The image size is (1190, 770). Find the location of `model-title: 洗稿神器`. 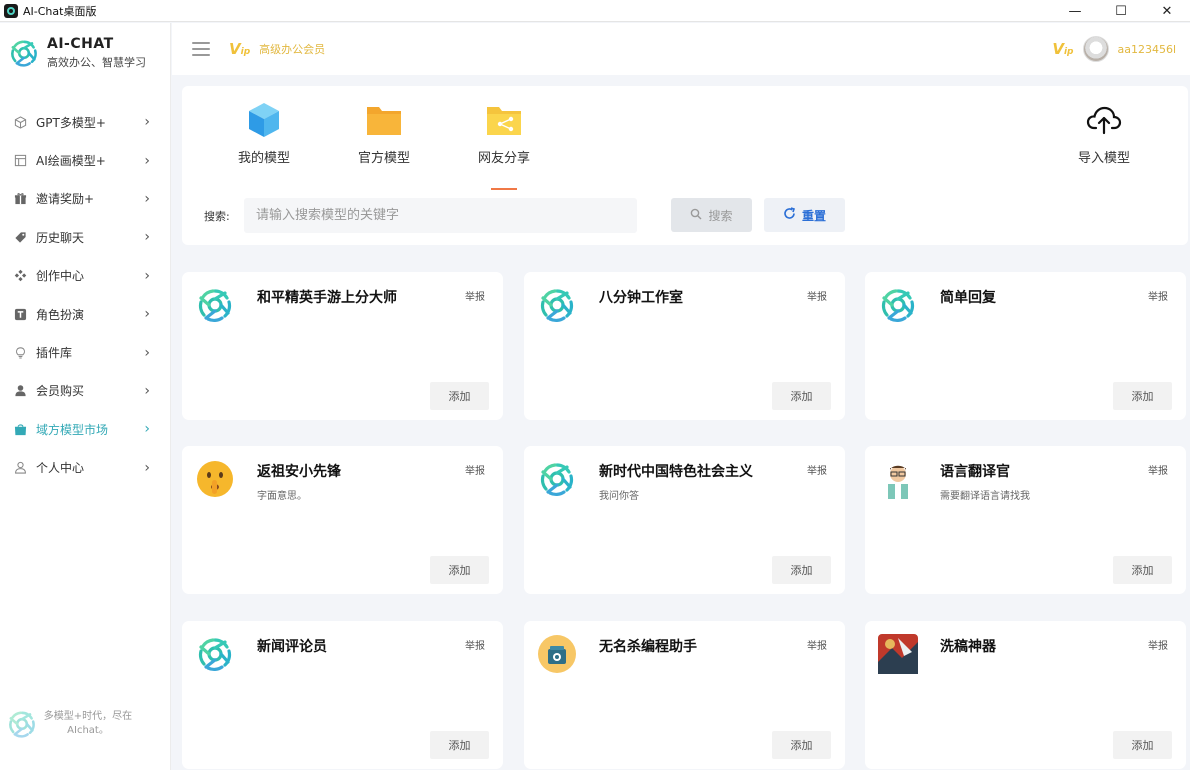

model-title: 洗稿神器 is located at coordinates (968, 647).